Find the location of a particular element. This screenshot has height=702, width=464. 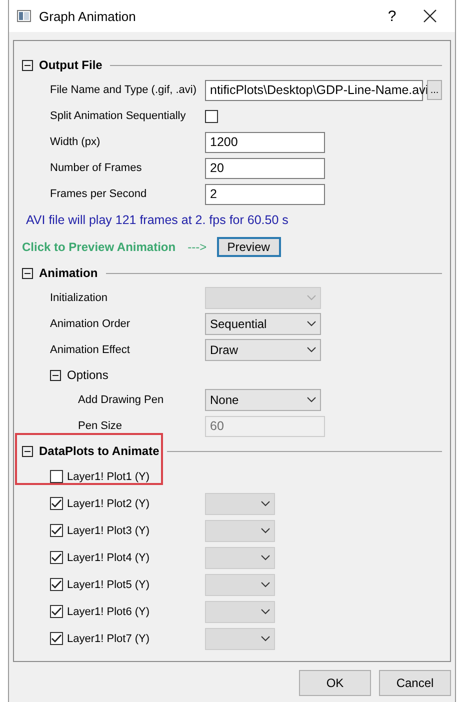

section-title: Animation is located at coordinates (68, 273).